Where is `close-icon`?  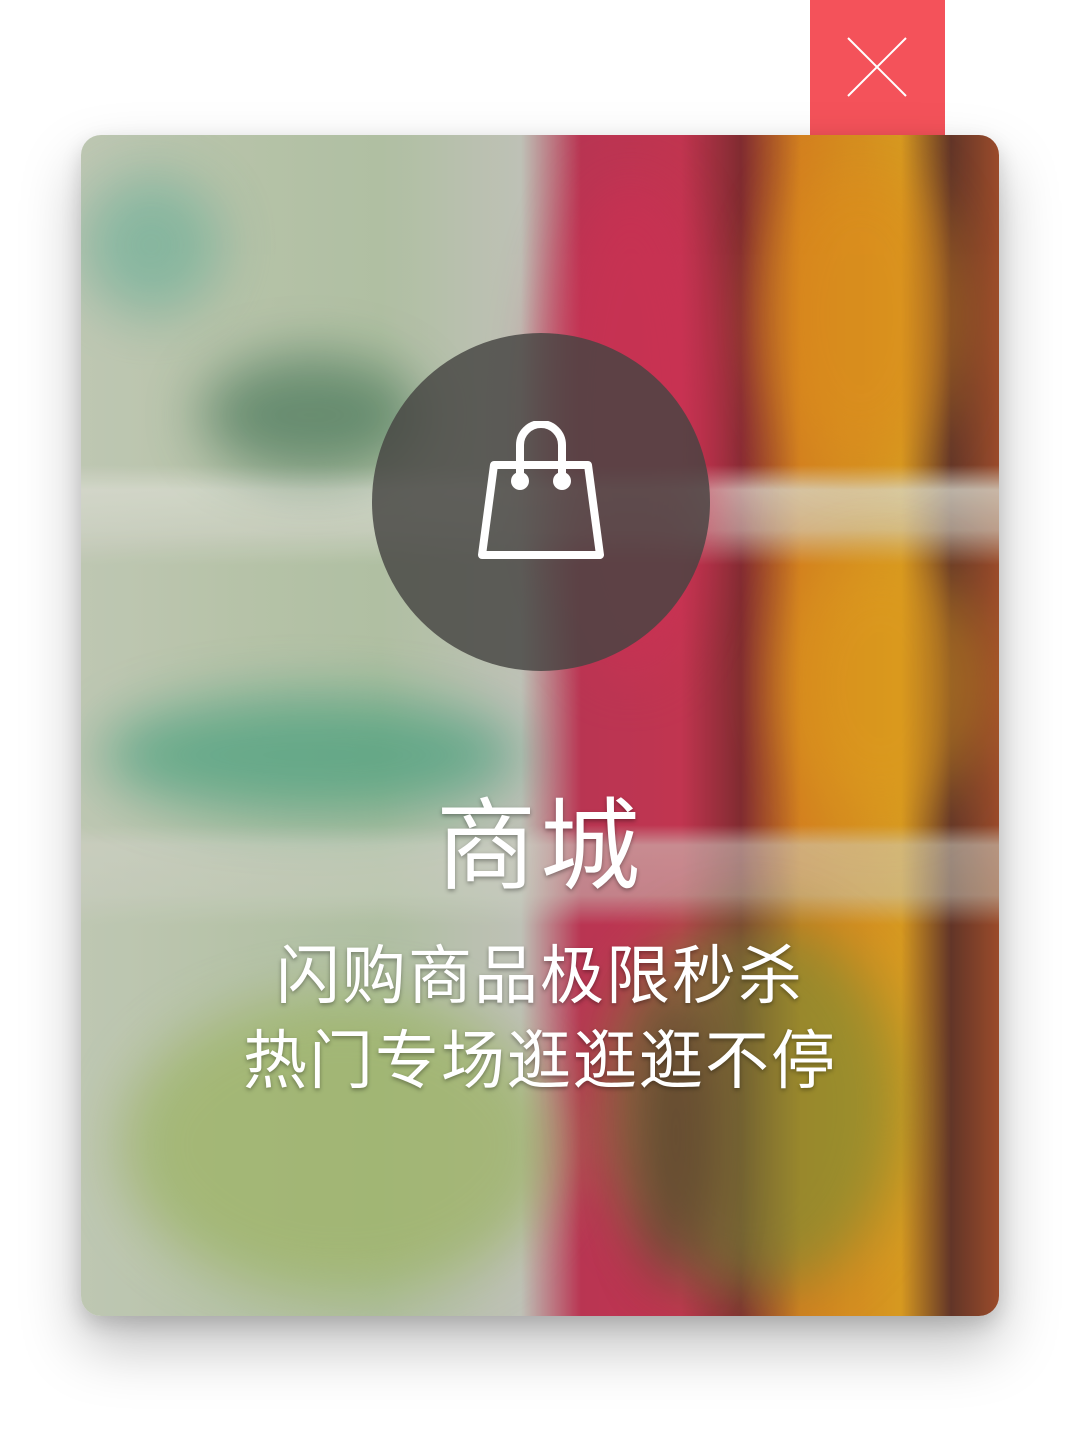
close-icon is located at coordinates (877, 67).